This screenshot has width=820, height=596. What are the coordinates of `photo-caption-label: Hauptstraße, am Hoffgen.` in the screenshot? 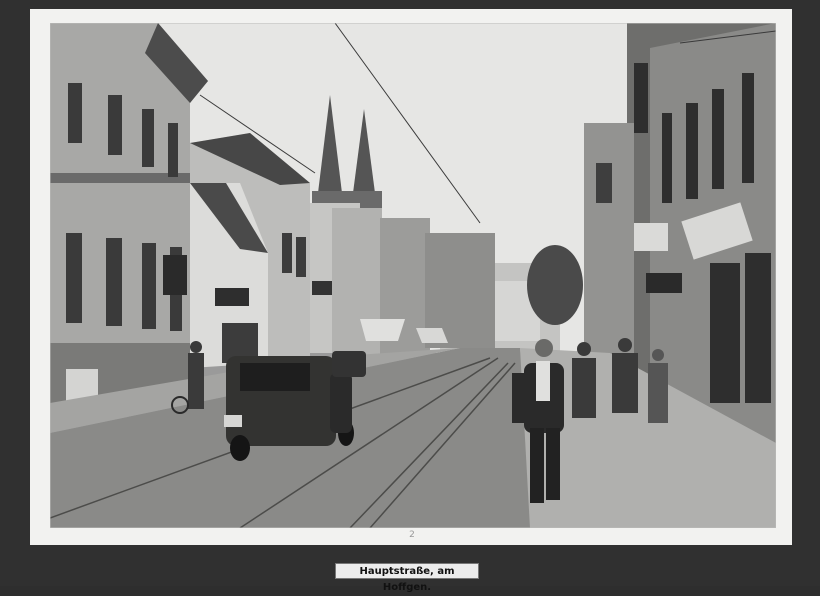 It's located at (407, 578).